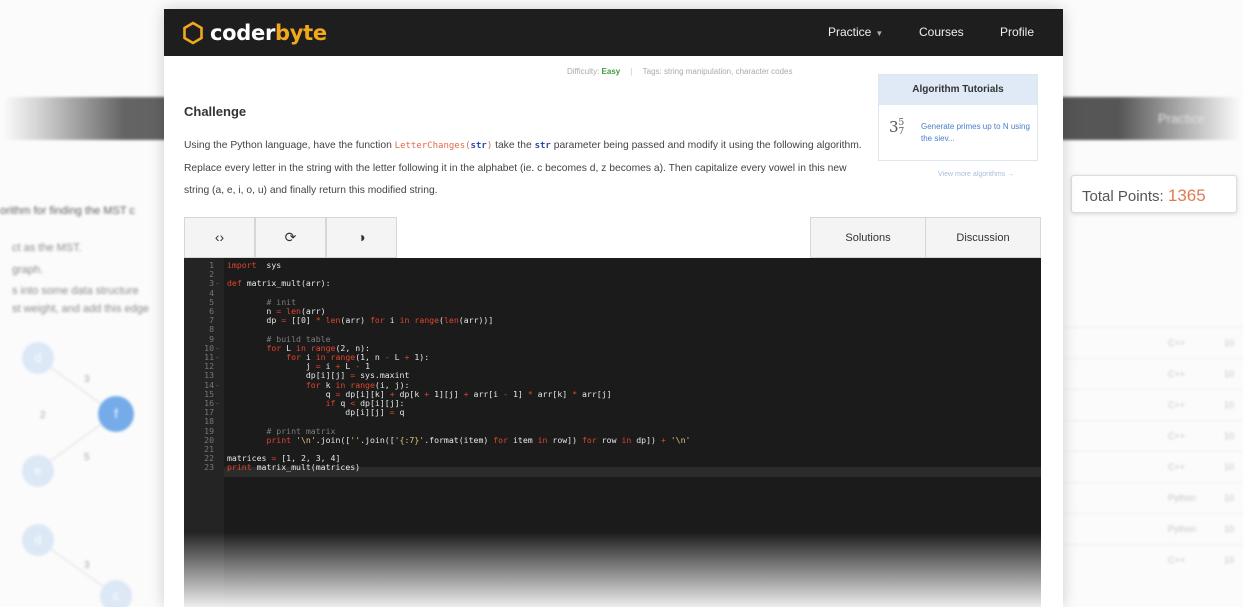  What do you see at coordinates (294, 467) in the screenshot?
I see `code-text: print matrix_mult(matrices)` at bounding box center [294, 467].